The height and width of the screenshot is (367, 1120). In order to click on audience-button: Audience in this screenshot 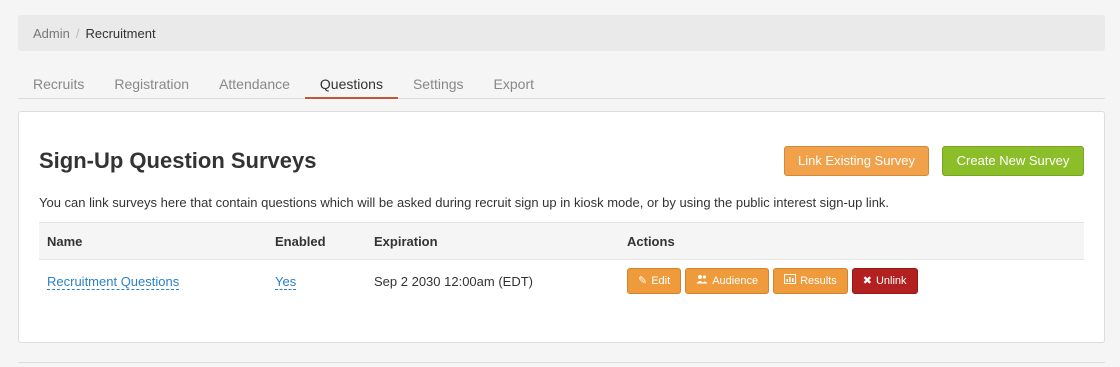, I will do `click(727, 281)`.